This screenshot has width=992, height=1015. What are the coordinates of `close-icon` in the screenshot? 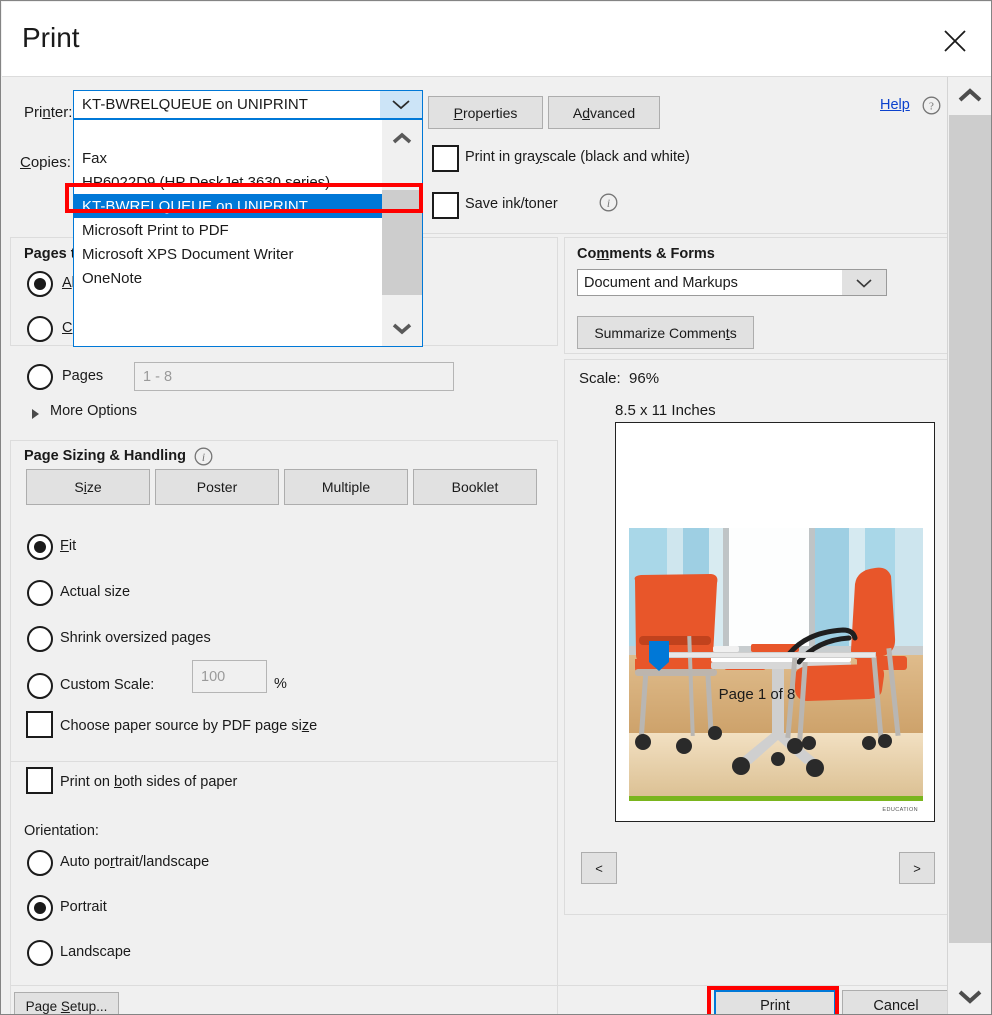 It's located at (955, 41).